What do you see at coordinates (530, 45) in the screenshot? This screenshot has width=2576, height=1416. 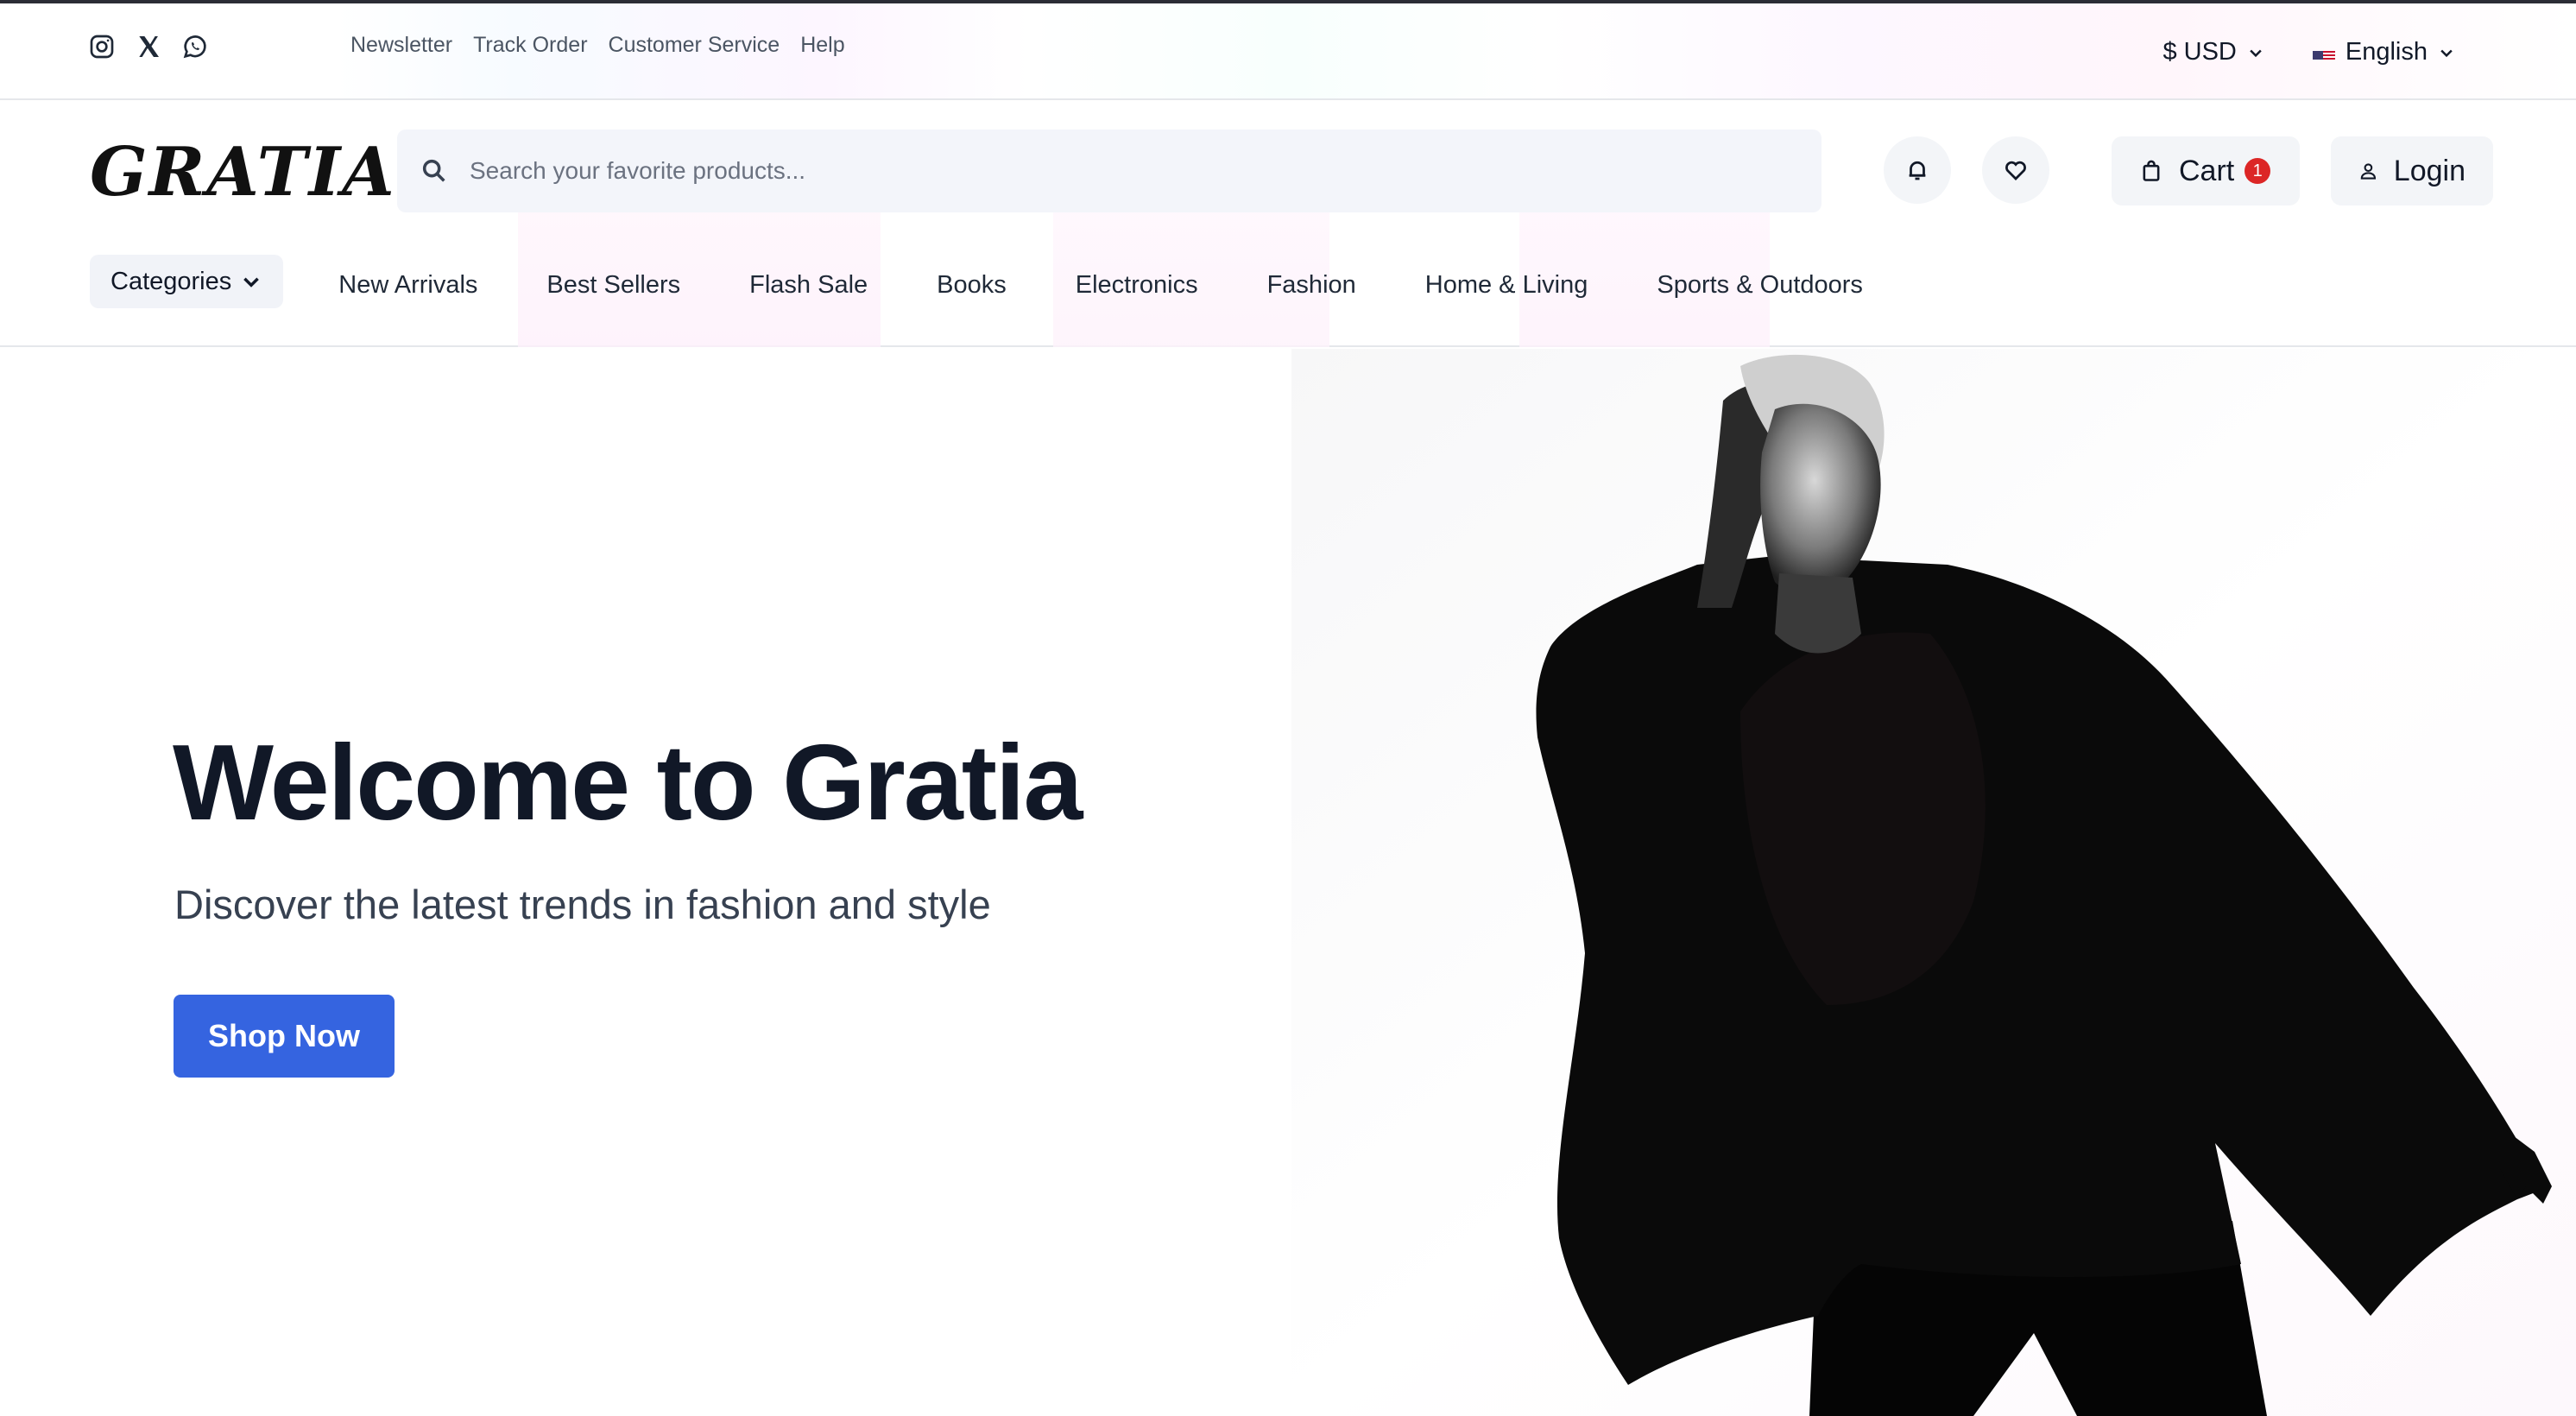 I see `track-order-link: Track Order` at bounding box center [530, 45].